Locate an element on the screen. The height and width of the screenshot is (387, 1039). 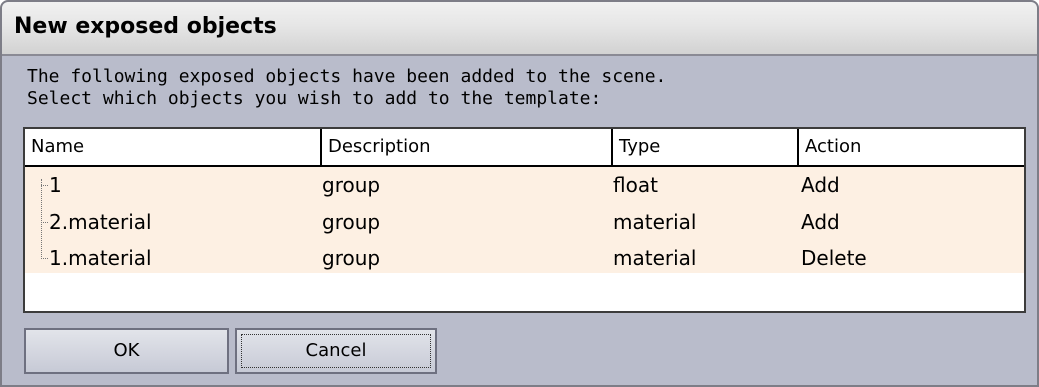
table-row: 2.material group material Add is located at coordinates (524, 222).